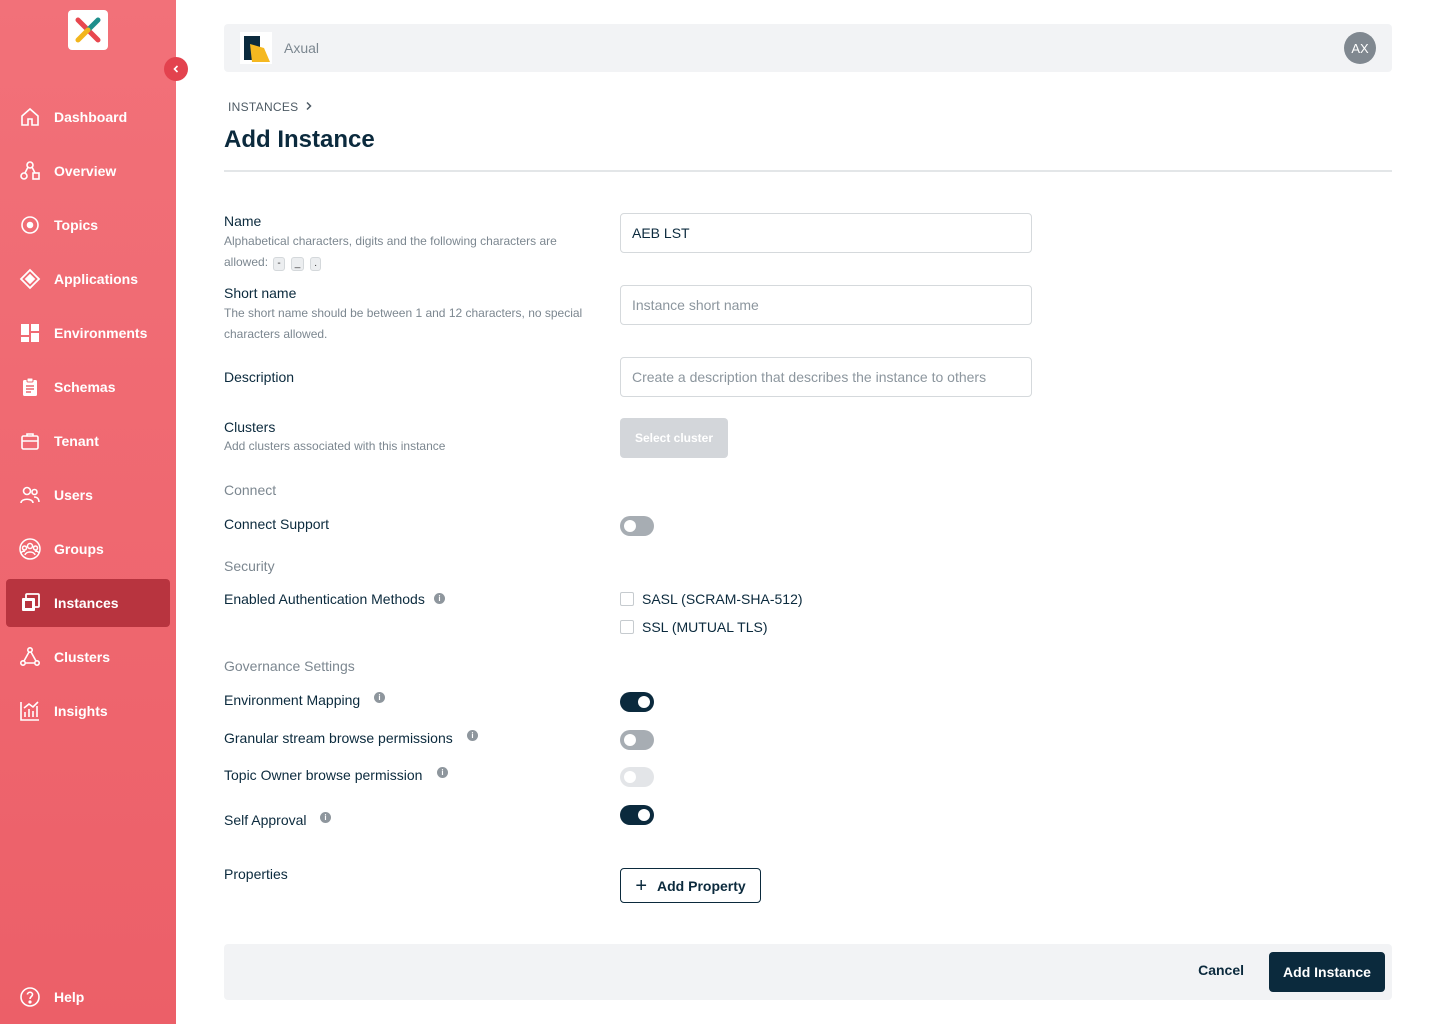  I want to click on sidebar-item-schemas: Schemas, so click(88, 387).